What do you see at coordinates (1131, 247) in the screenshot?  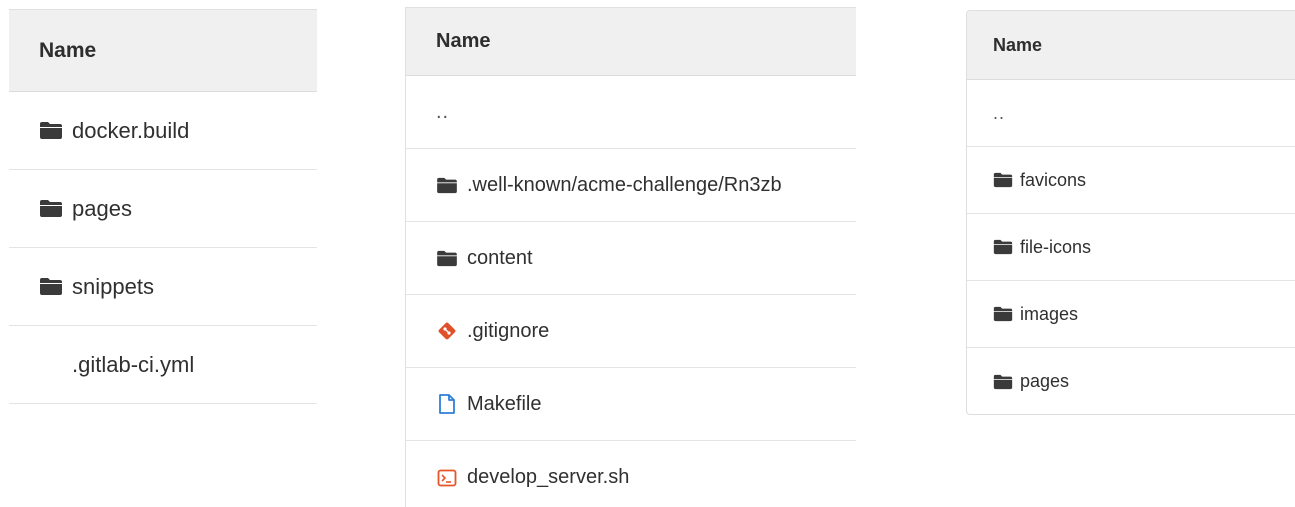 I see `list-item-file-icons: file-icons` at bounding box center [1131, 247].